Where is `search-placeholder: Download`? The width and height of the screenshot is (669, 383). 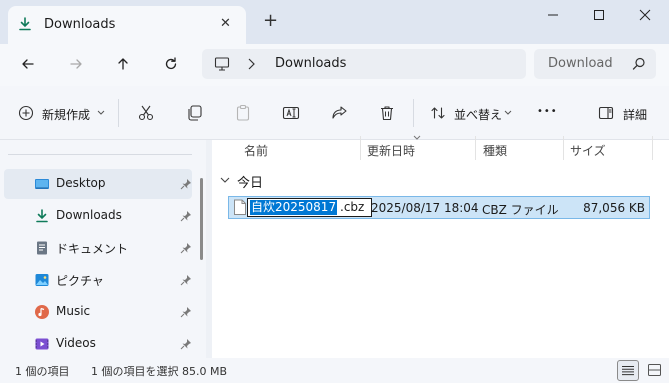 search-placeholder: Download is located at coordinates (580, 63).